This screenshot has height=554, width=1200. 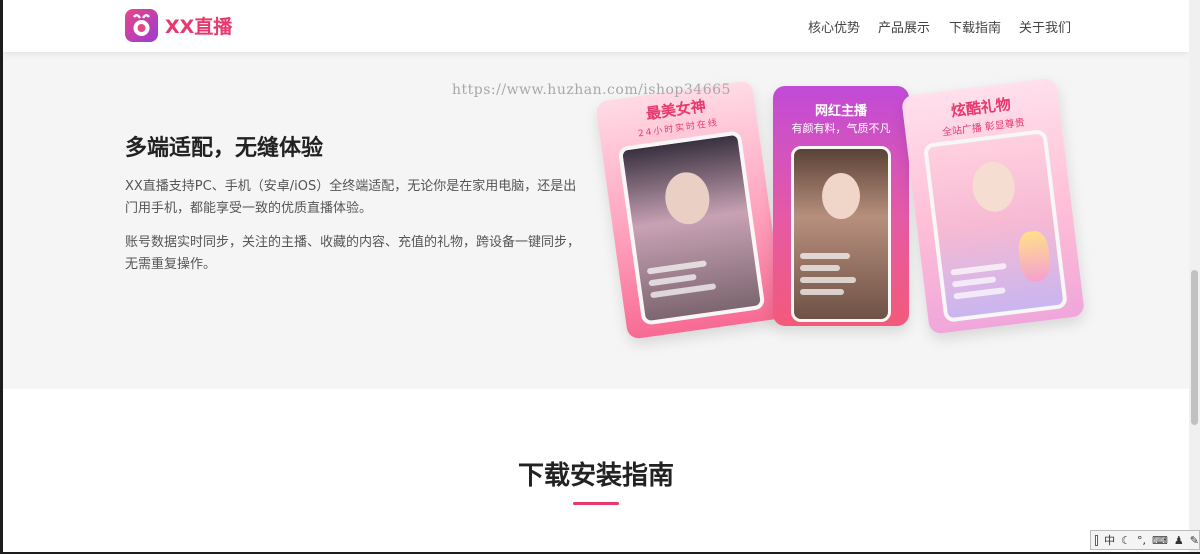 What do you see at coordinates (1097, 540) in the screenshot?
I see `ime-logo-icon` at bounding box center [1097, 540].